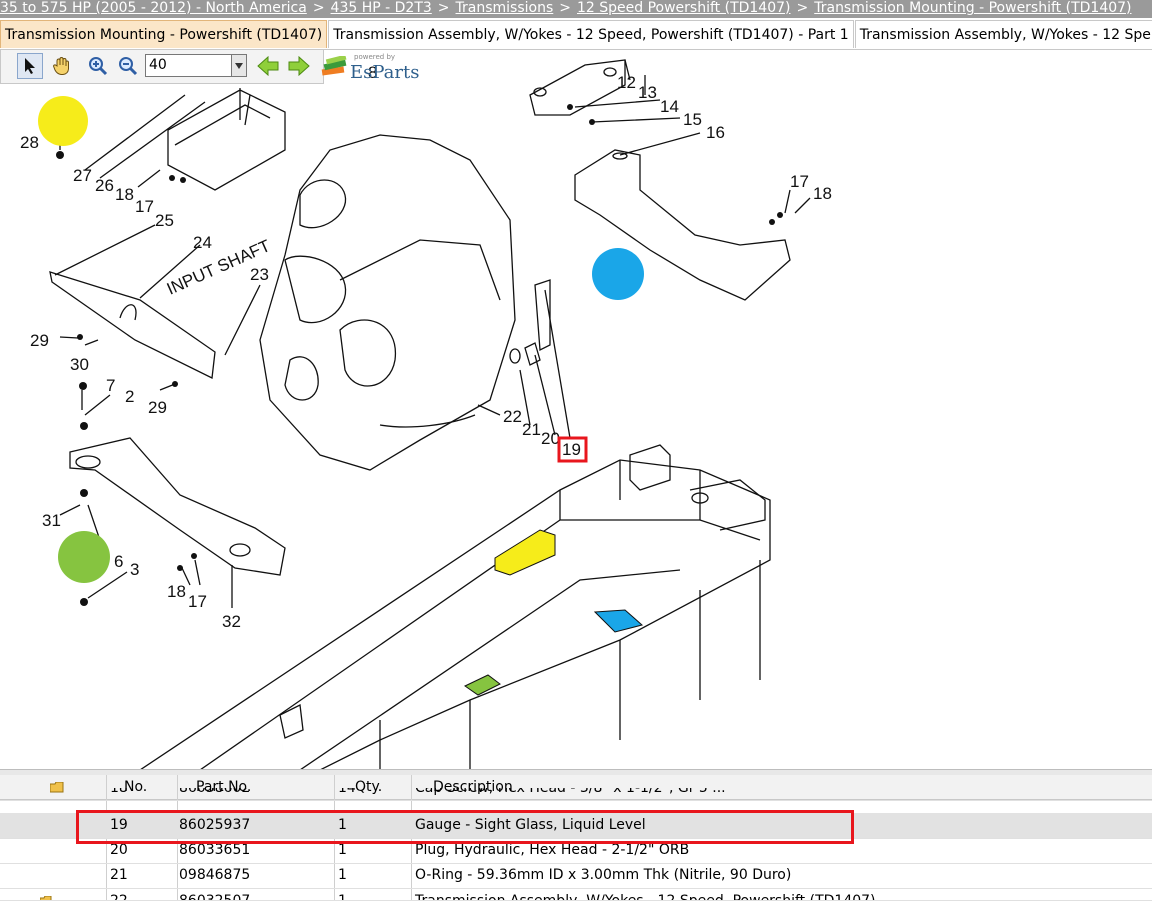  Describe the element at coordinates (259, 274) in the screenshot. I see `callout-23: 23` at that location.